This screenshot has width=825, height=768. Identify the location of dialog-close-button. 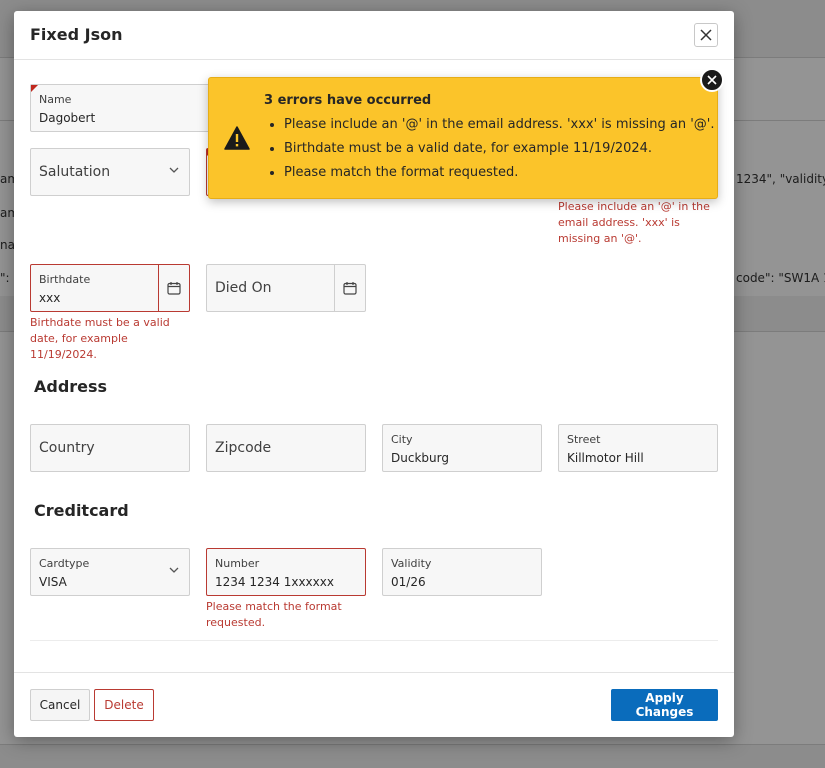
(706, 35).